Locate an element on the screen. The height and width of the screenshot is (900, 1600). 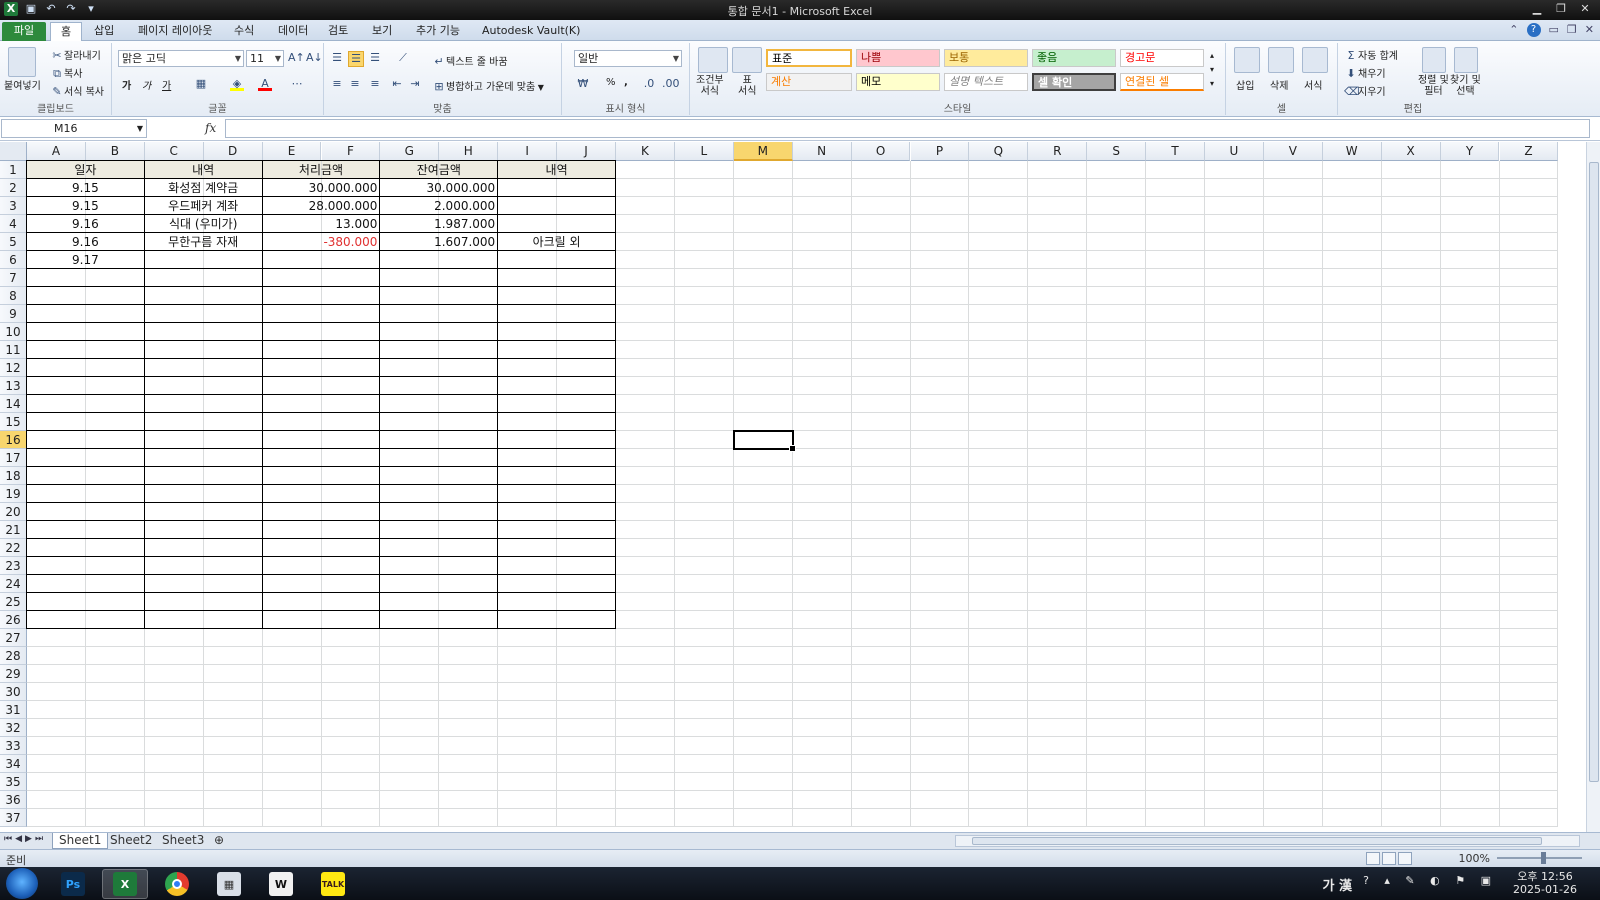
tab-view: 보기 is located at coordinates (382, 31).